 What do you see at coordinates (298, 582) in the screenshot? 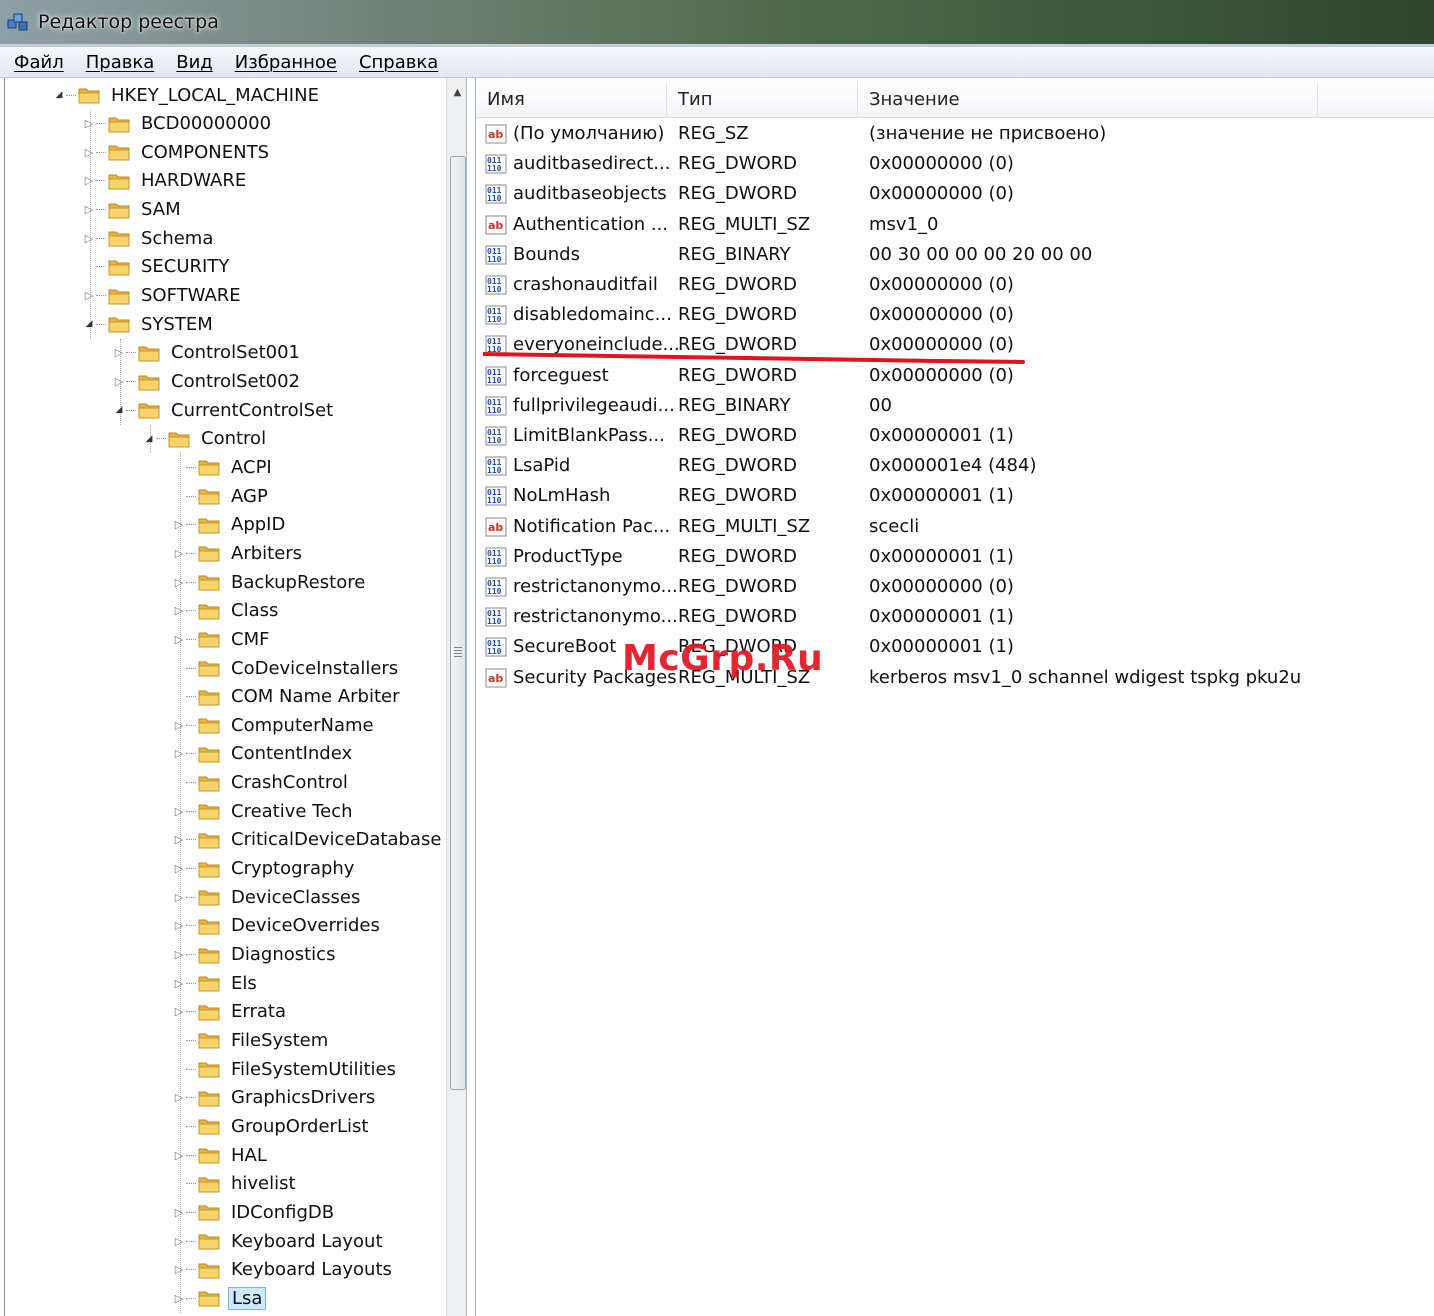
I see `tree-node-label: BackupRestore` at bounding box center [298, 582].